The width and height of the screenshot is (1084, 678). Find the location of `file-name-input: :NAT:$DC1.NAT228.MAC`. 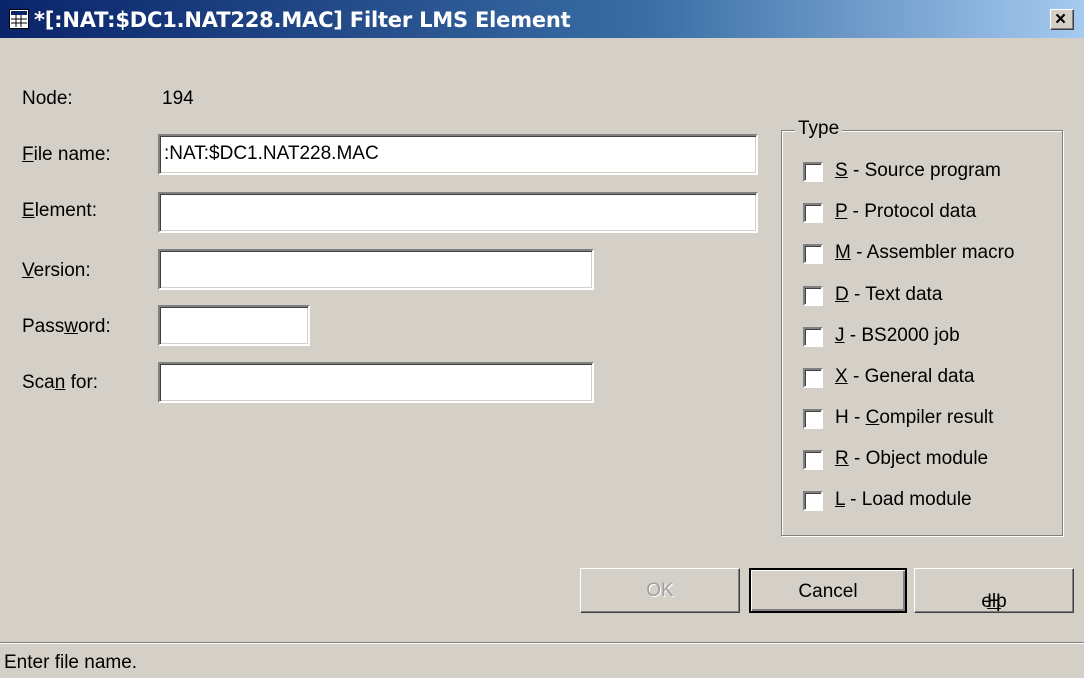

file-name-input: :NAT:$DC1.NAT228.MAC is located at coordinates (458, 154).